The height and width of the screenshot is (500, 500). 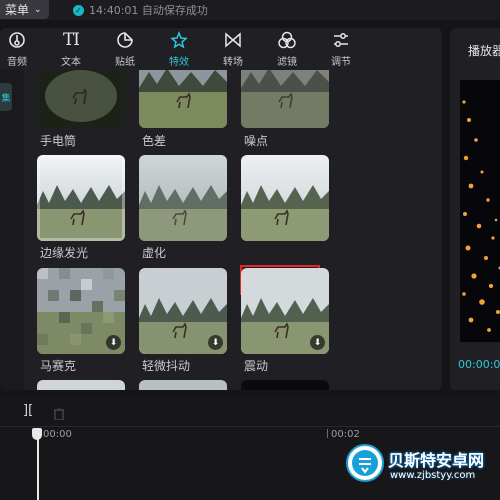 I want to click on effect-label: 色差, so click(x=154, y=141).